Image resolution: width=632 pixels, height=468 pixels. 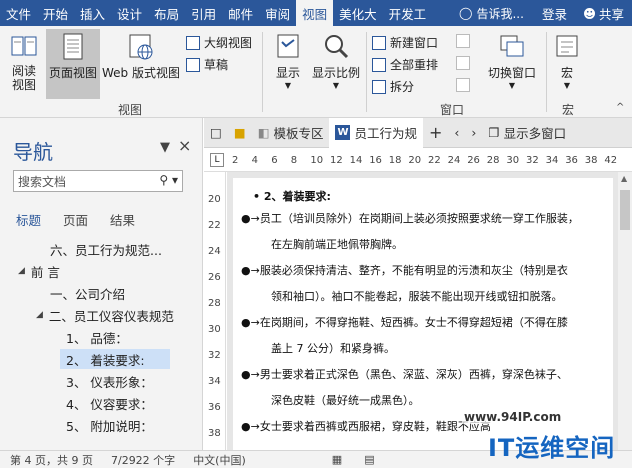 I want to click on outline-button: 大纲视图, so click(x=219, y=42).